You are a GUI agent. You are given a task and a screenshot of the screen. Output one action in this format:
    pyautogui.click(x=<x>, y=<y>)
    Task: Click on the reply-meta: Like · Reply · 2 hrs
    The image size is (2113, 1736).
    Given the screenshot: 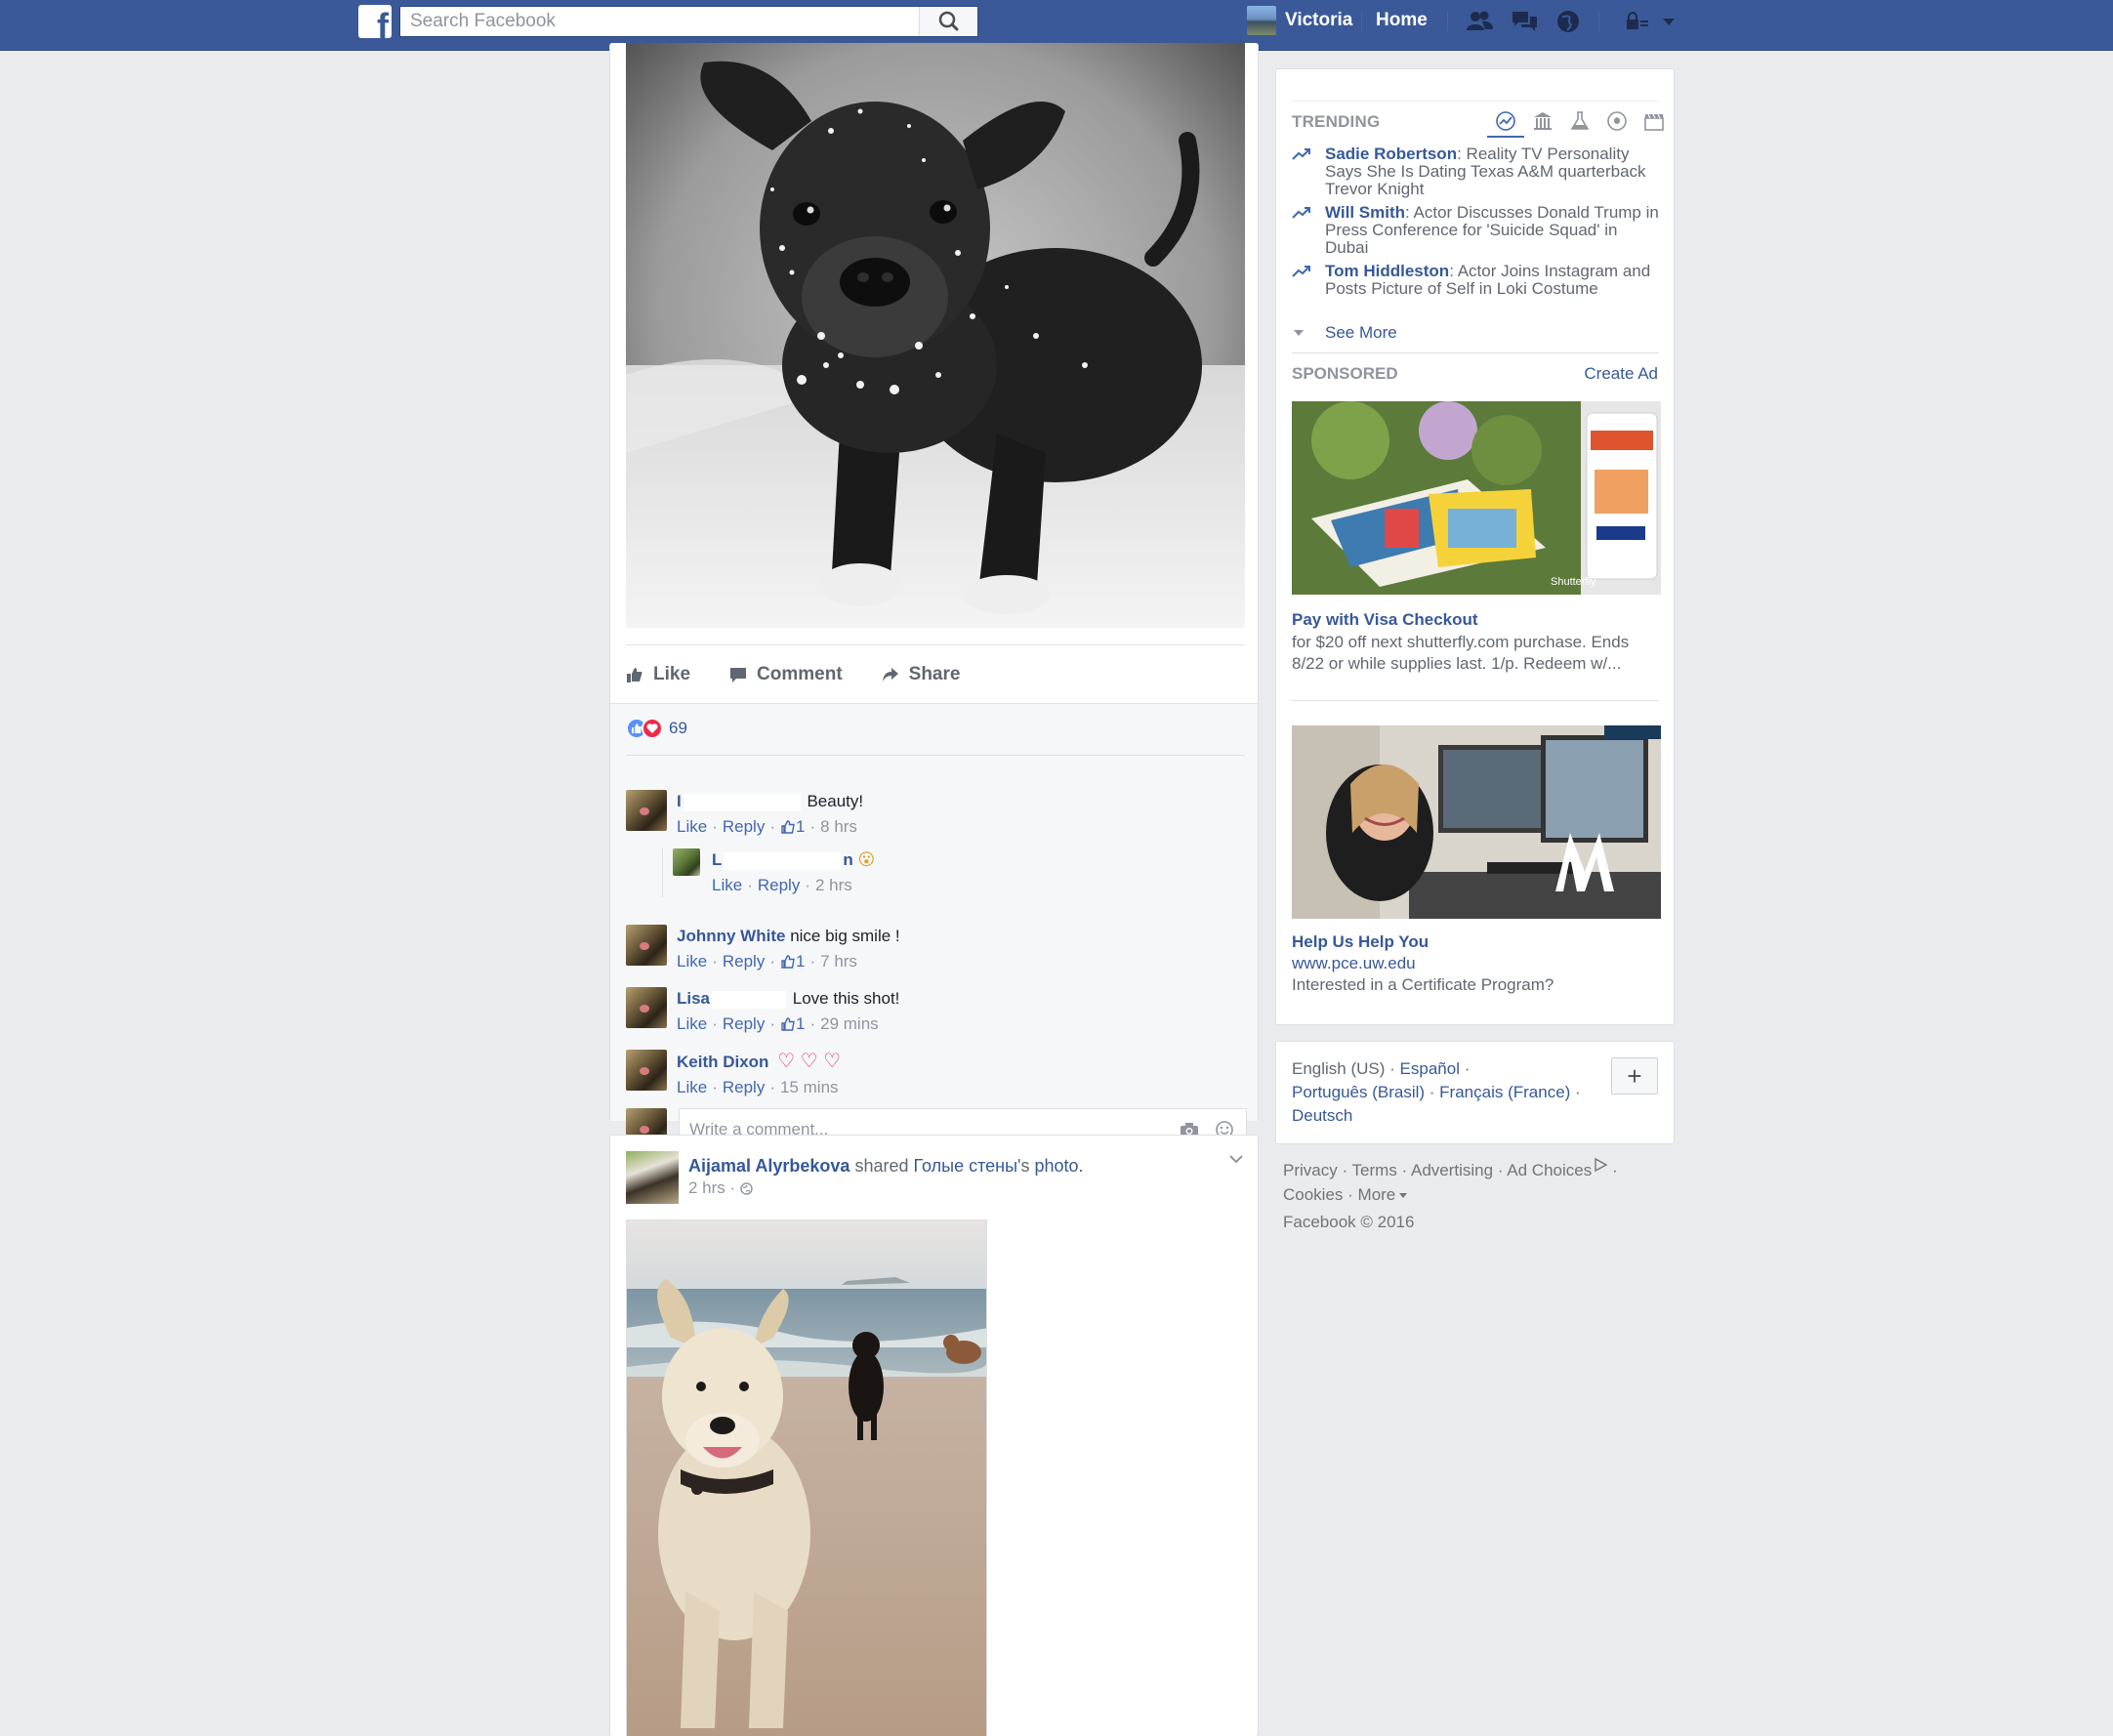 What is the action you would take?
    pyautogui.click(x=793, y=885)
    